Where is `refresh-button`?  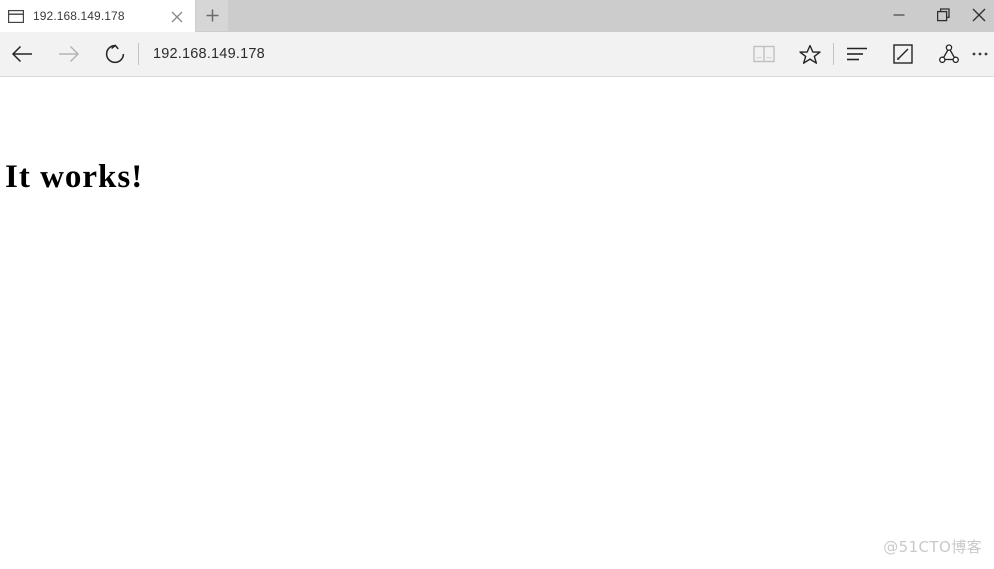 refresh-button is located at coordinates (115, 54).